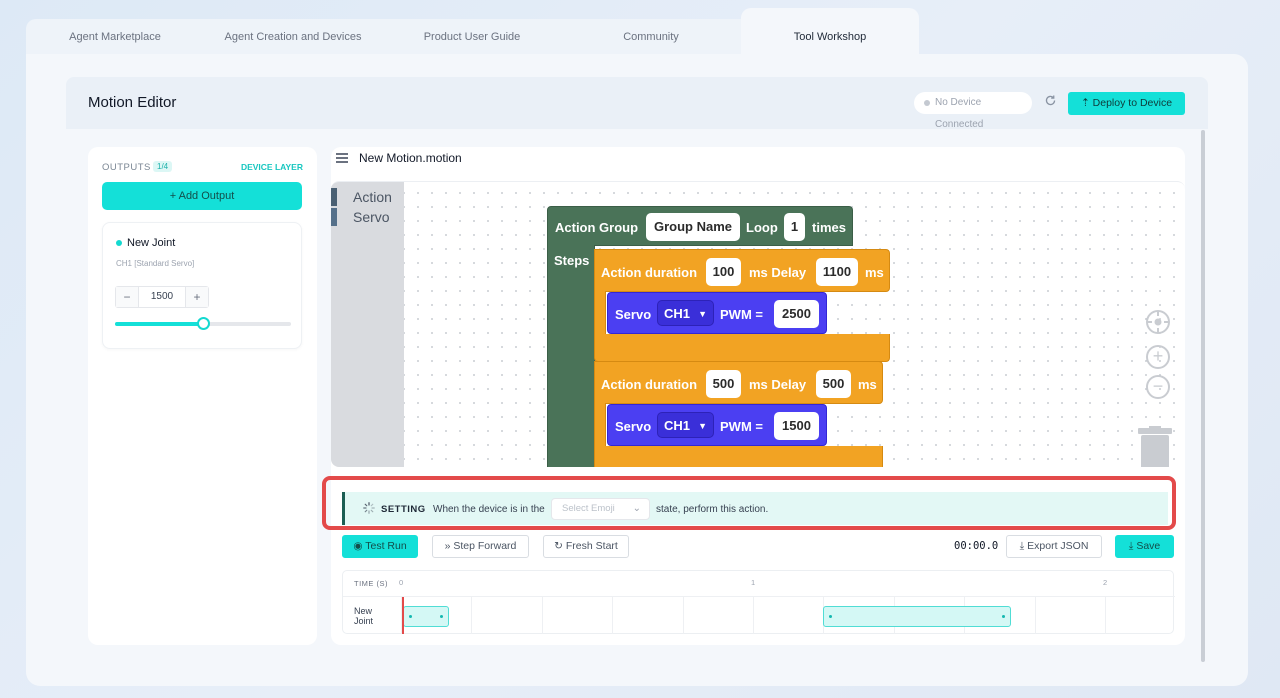 The height and width of the screenshot is (698, 1280). Describe the element at coordinates (1051, 101) in the screenshot. I see `refresh-icon` at that location.